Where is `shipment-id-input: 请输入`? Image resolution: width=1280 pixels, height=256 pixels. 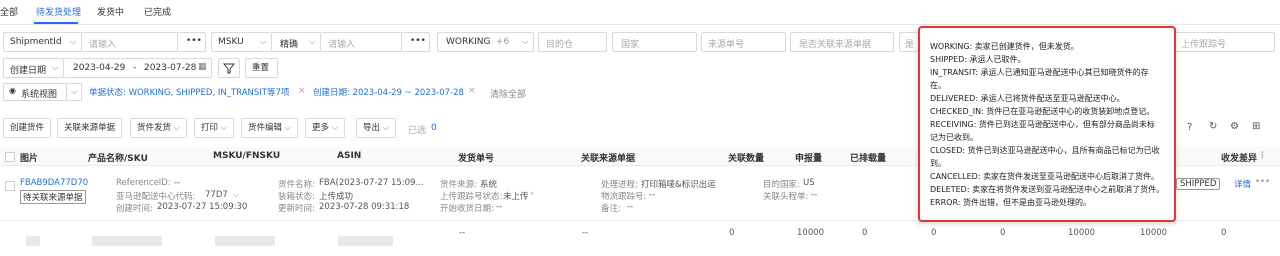
shipment-id-input: 请输入 is located at coordinates (129, 42).